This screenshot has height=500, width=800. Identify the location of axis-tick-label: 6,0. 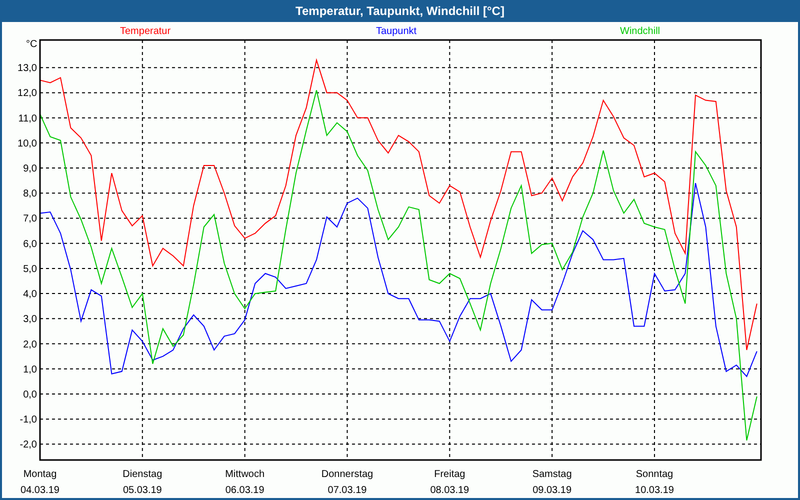
(30, 244).